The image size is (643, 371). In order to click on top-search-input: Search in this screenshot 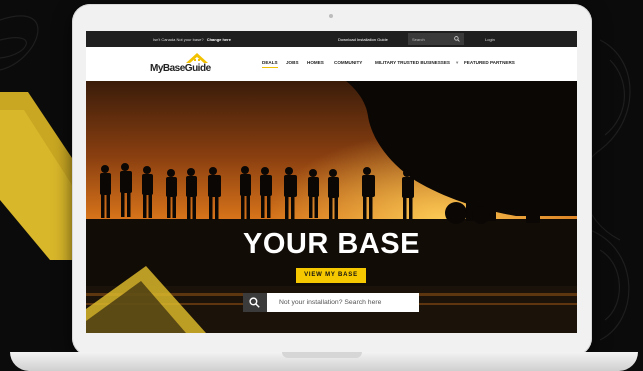, I will do `click(436, 39)`.